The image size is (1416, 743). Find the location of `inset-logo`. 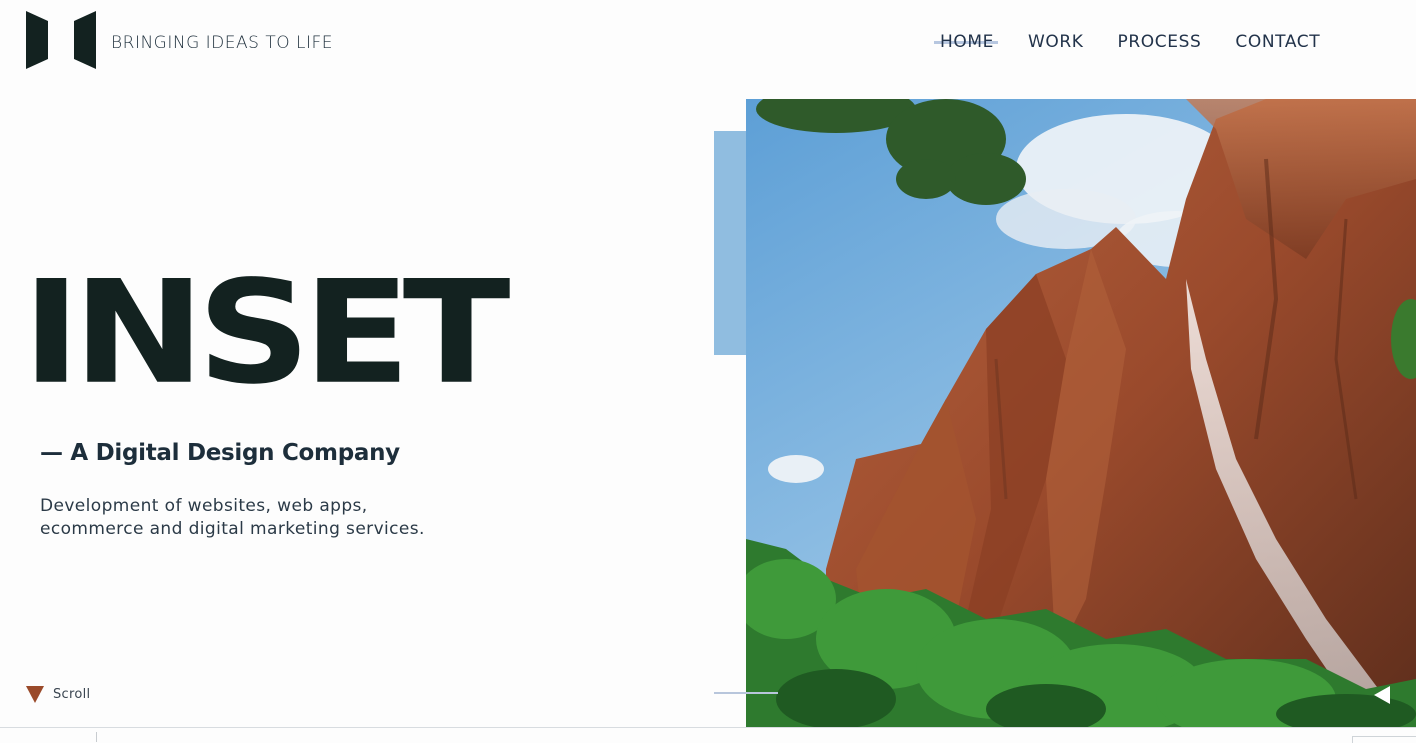

inset-logo is located at coordinates (61, 40).